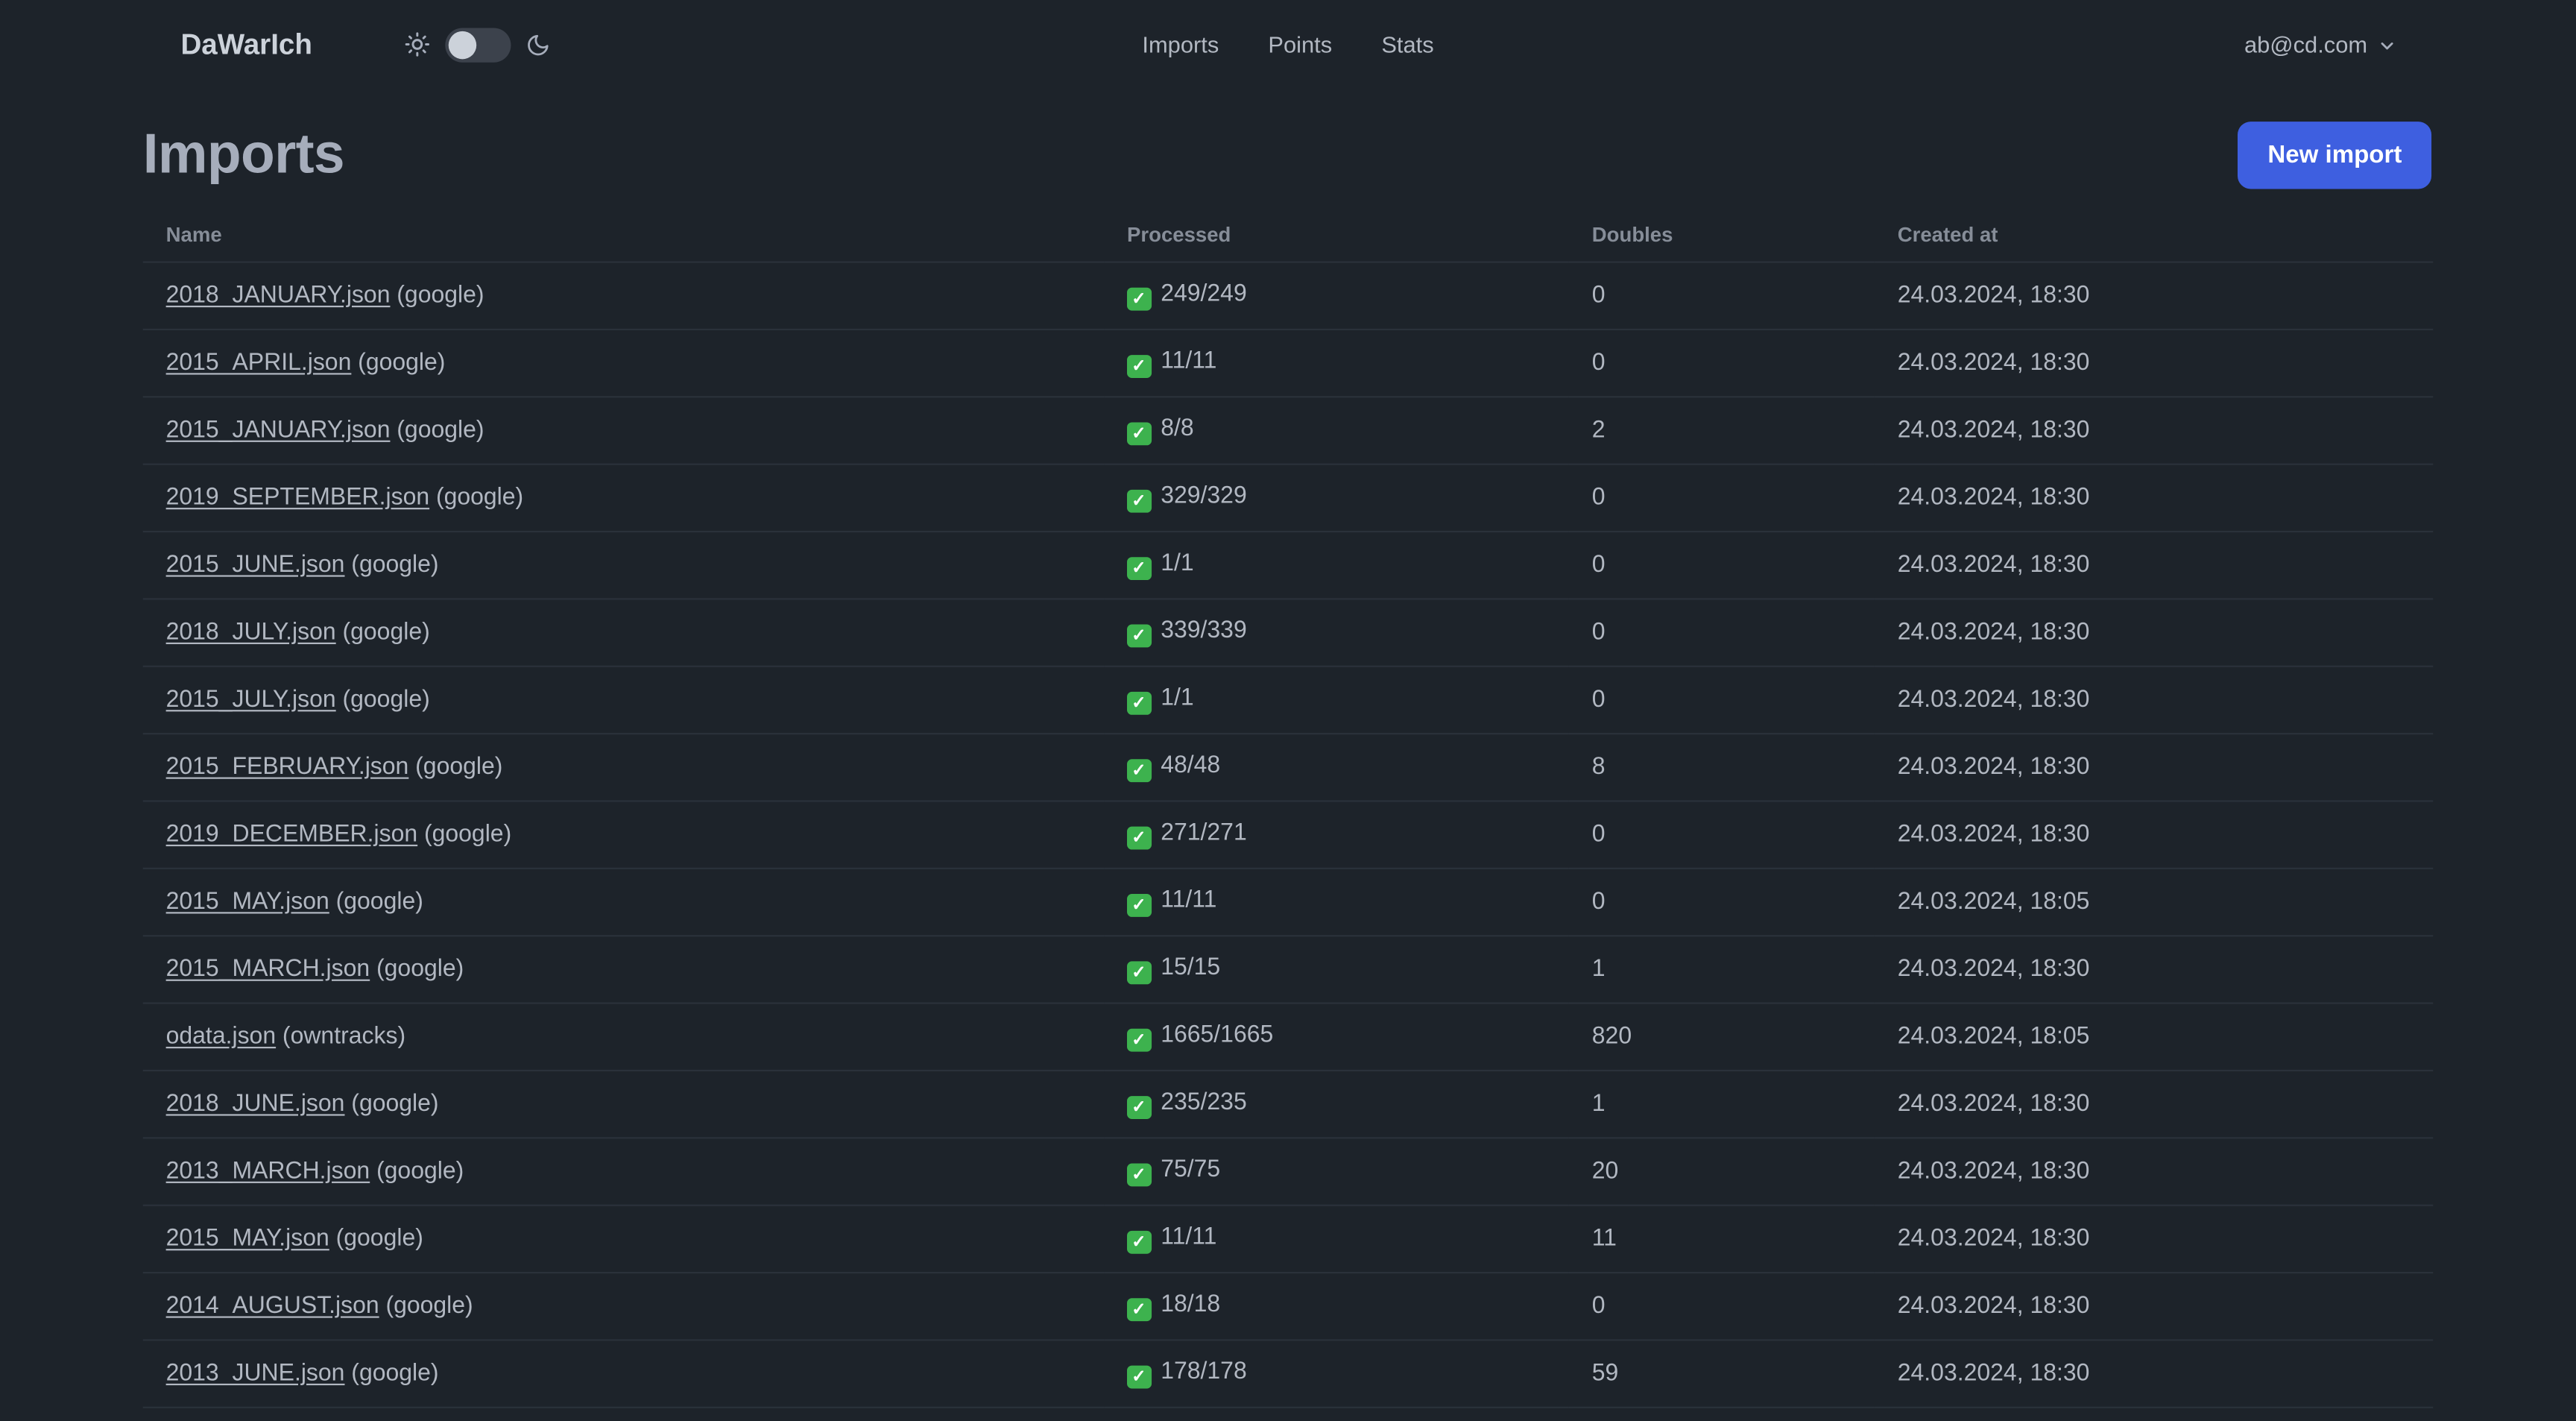 This screenshot has width=2576, height=1421. I want to click on import-name-cell: 2015_JUNE.json (google), so click(623, 565).